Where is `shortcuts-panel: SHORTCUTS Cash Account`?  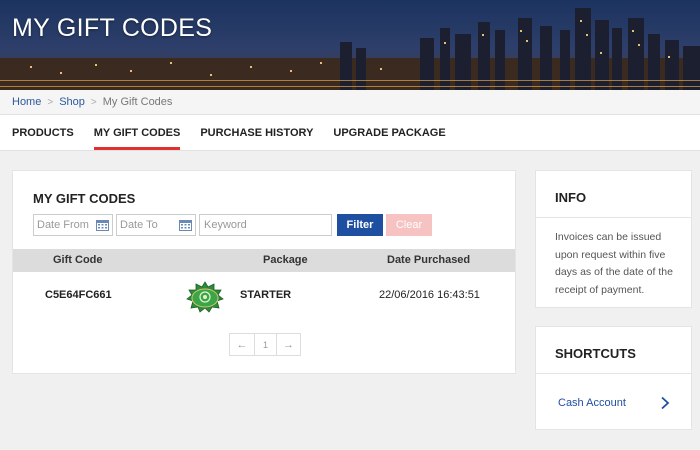
shortcuts-panel: SHORTCUTS Cash Account is located at coordinates (613, 378).